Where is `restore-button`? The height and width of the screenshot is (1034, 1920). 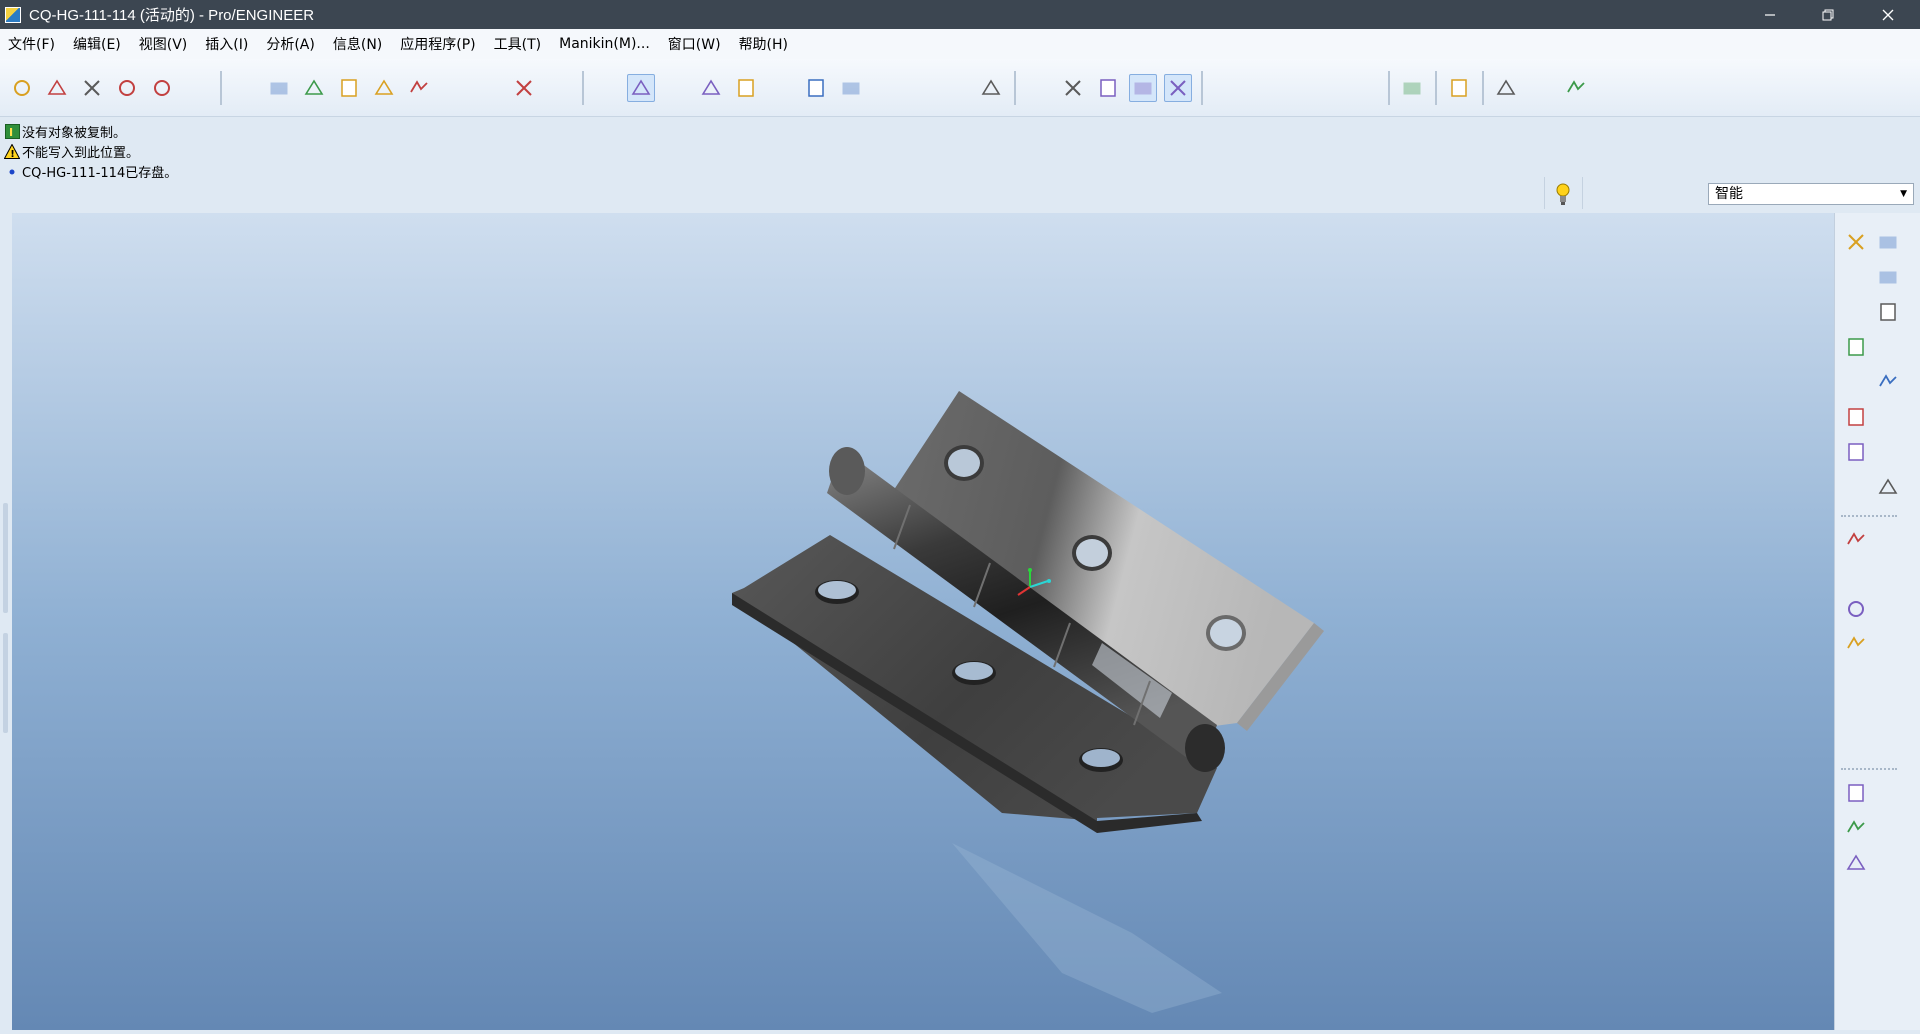
restore-button is located at coordinates (1828, 14).